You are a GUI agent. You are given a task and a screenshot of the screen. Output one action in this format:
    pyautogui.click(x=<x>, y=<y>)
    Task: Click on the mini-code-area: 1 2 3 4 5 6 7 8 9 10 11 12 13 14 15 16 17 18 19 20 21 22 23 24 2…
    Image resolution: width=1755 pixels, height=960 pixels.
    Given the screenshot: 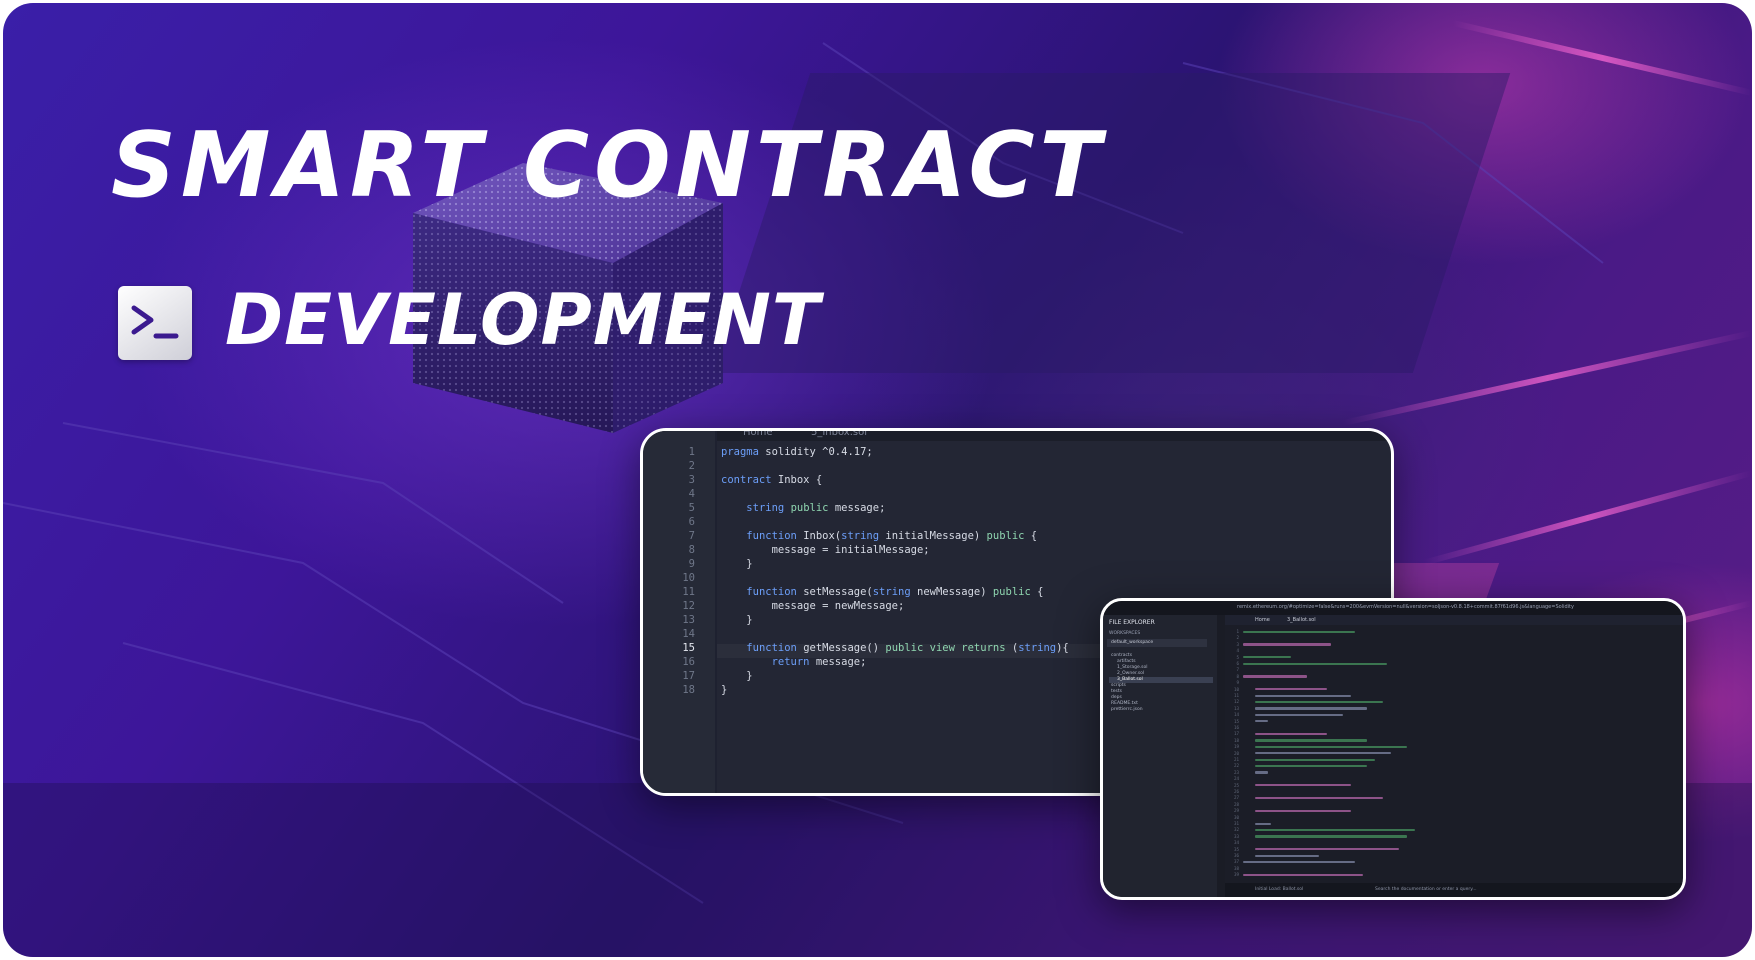 What is the action you would take?
    pyautogui.click(x=1454, y=752)
    